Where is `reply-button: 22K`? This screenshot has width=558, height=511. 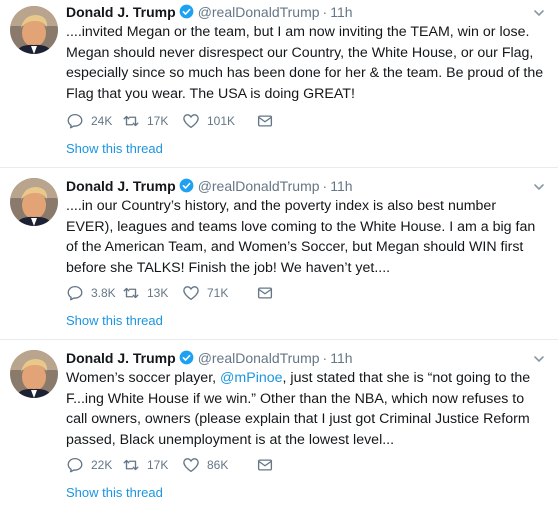 reply-button: 22K is located at coordinates (94, 465).